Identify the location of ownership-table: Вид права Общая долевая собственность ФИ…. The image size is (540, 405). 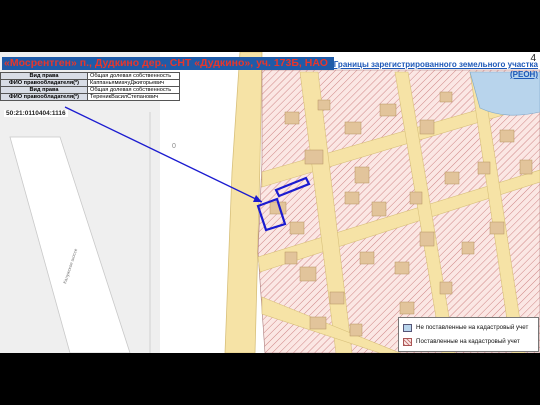
(90, 86).